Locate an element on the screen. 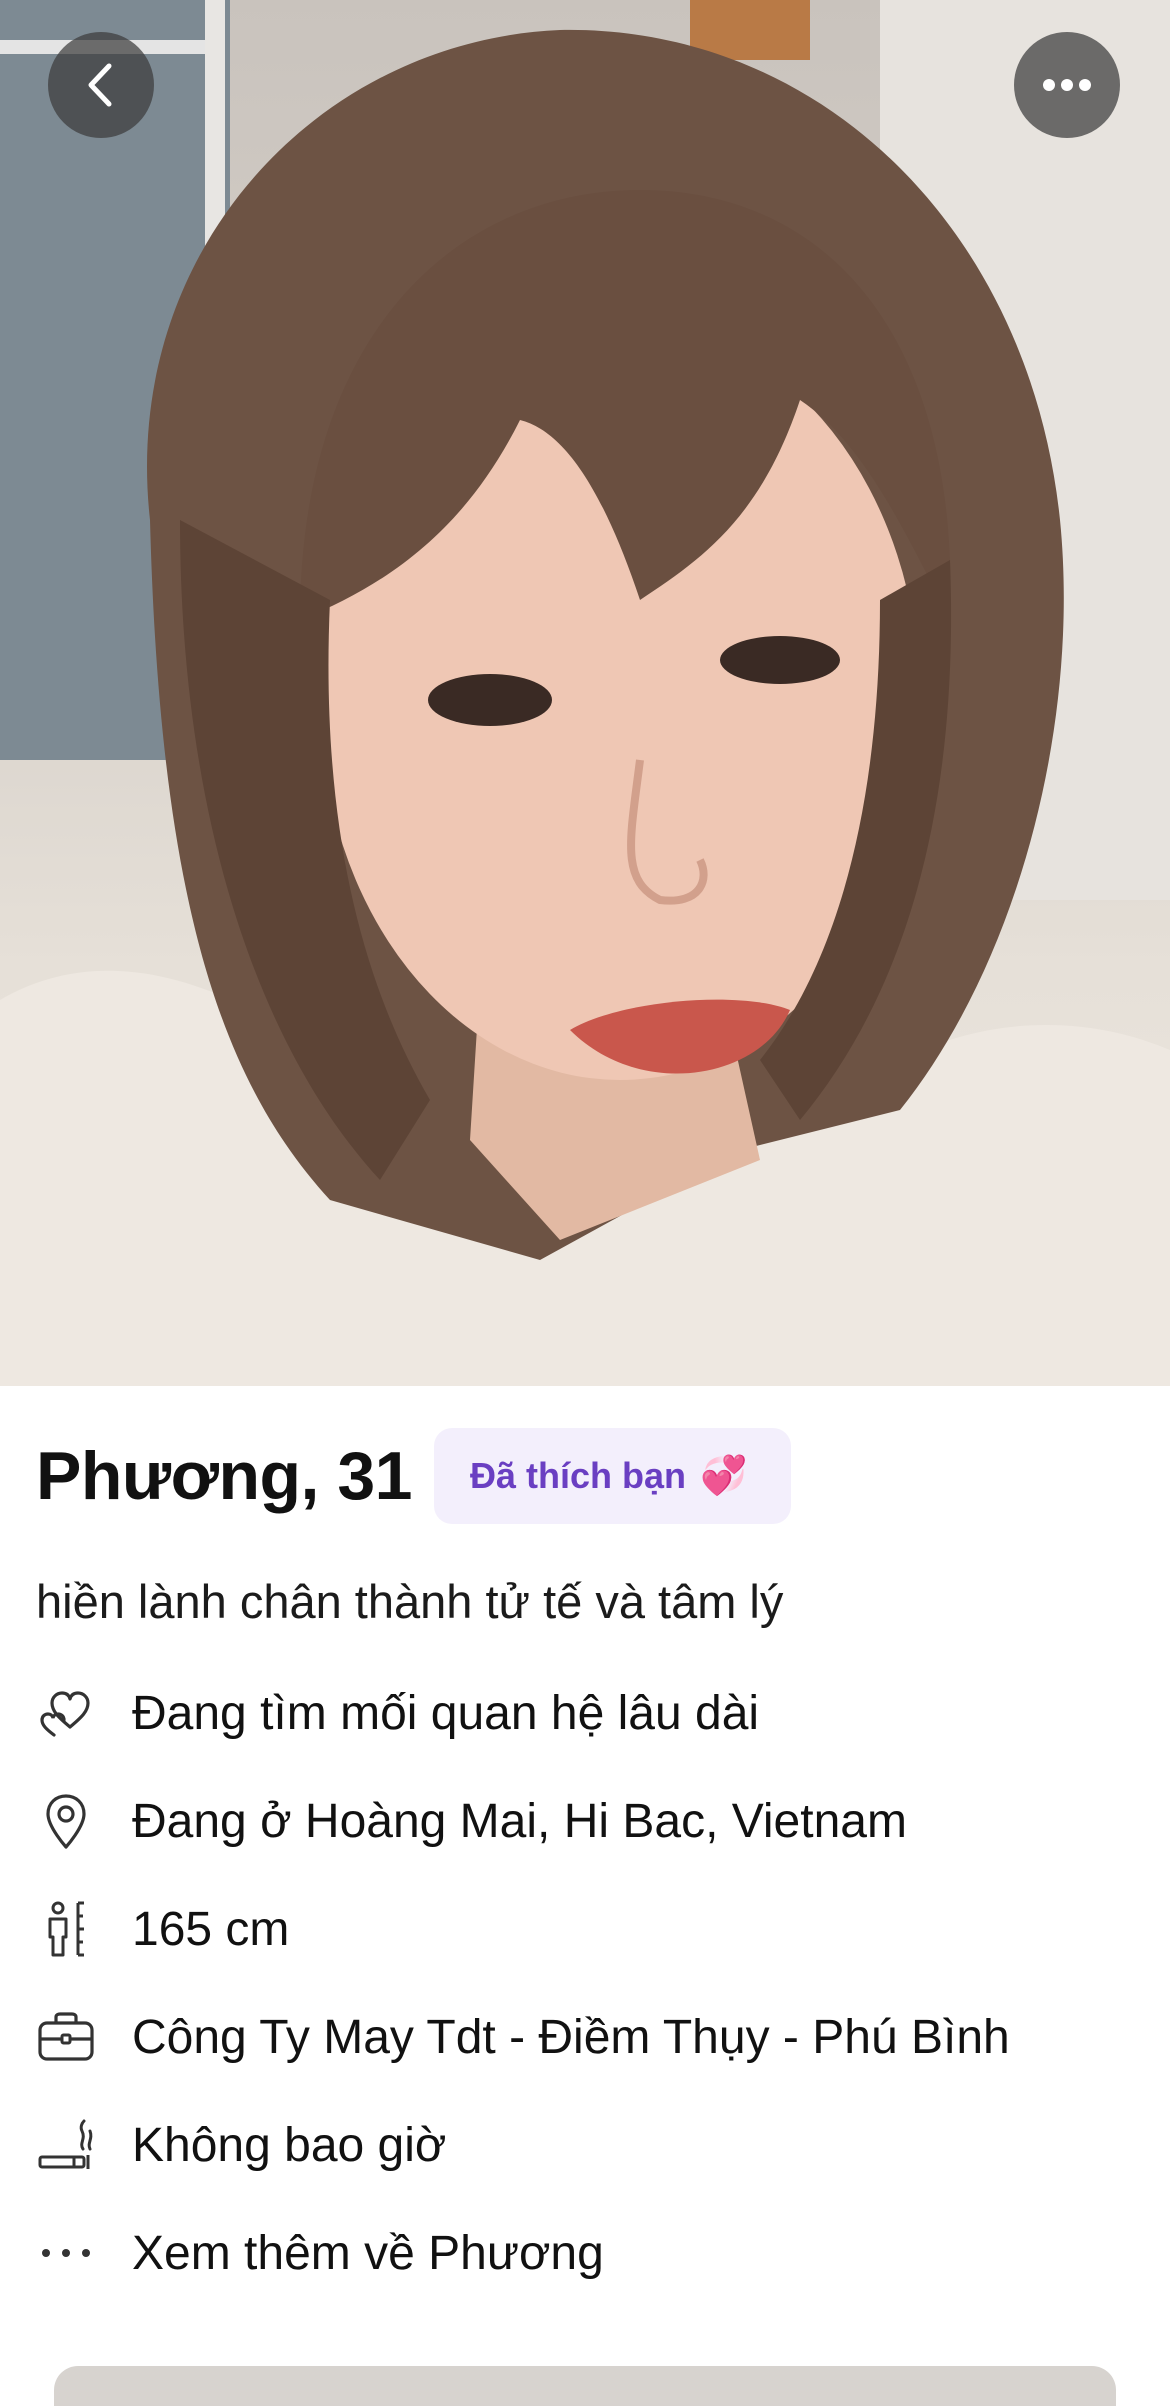  see-more-text: Xem thêm về Phương is located at coordinates (368, 2253).